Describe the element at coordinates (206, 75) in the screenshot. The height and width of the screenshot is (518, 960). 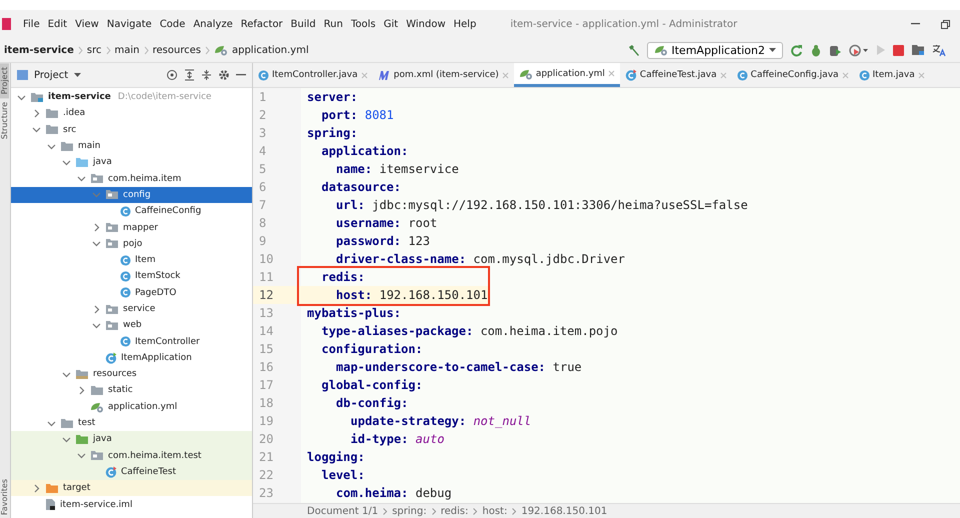
I see `collapse-all-icon` at that location.